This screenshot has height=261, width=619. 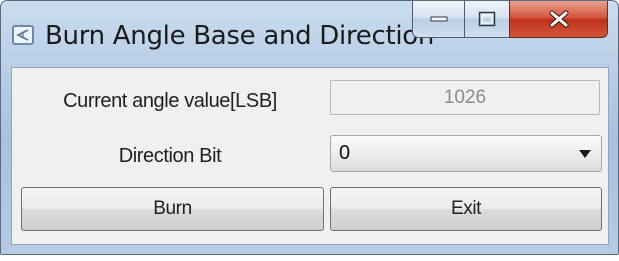 I want to click on angle-value-label: Current angle value[LSB], so click(x=170, y=101).